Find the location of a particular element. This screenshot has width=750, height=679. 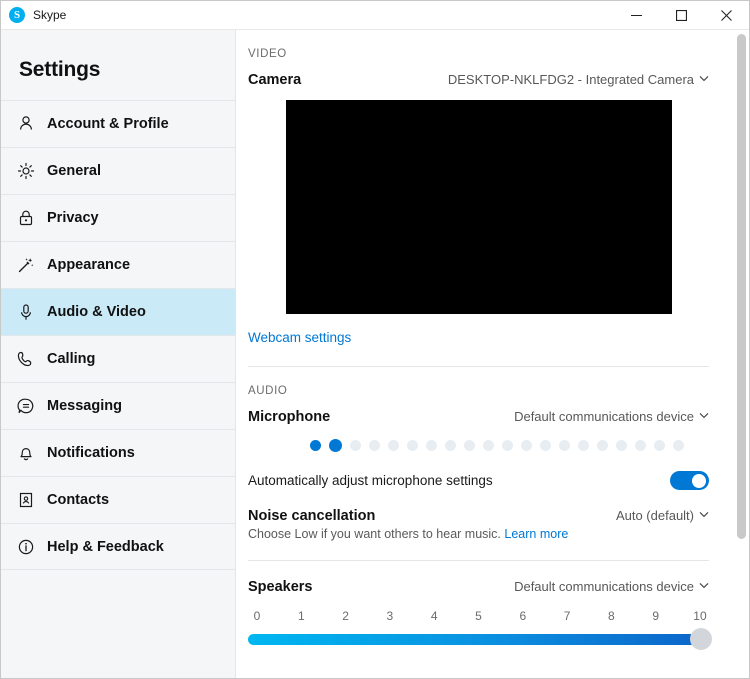

contacts-book-icon is located at coordinates (26, 500).